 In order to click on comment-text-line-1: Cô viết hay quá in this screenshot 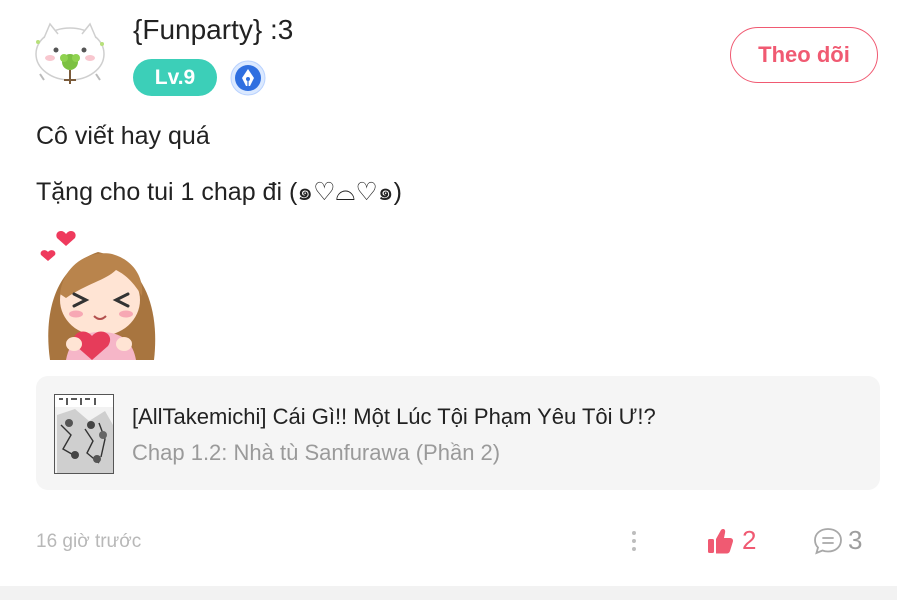, I will do `click(123, 136)`.